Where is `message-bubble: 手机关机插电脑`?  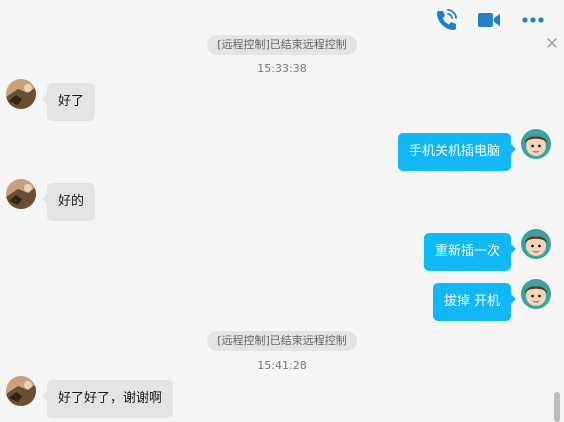
message-bubble: 手机关机插电脑 is located at coordinates (457, 152).